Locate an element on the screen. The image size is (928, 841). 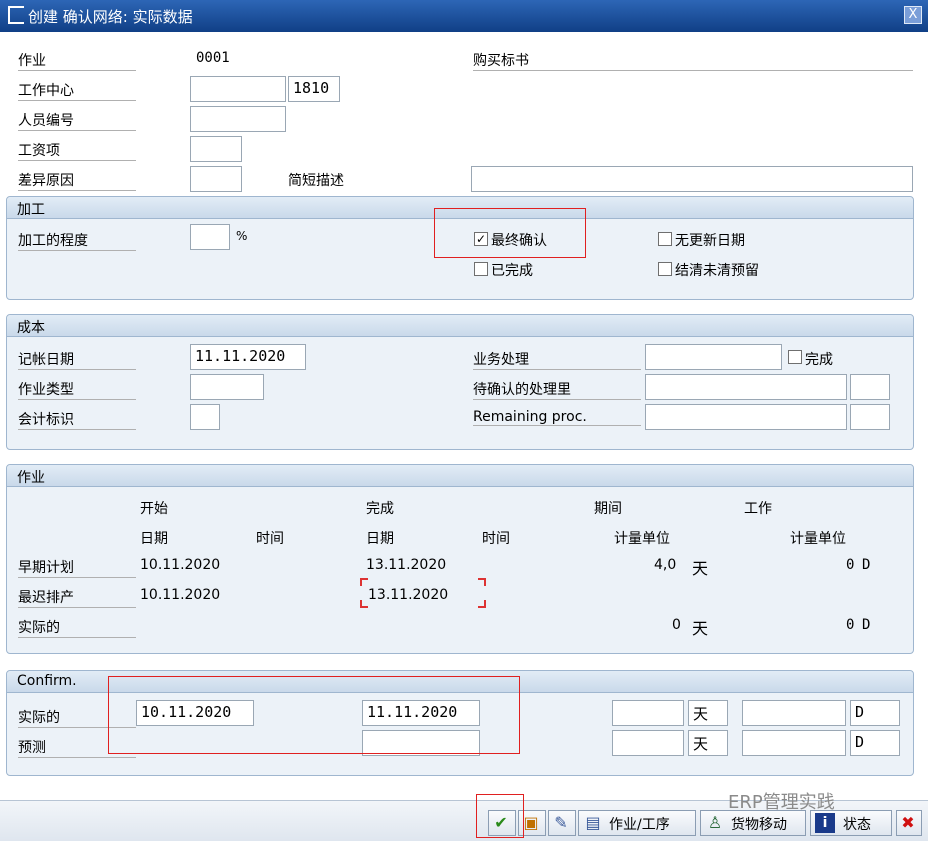
person-icon: ♙ is located at coordinates (715, 822).